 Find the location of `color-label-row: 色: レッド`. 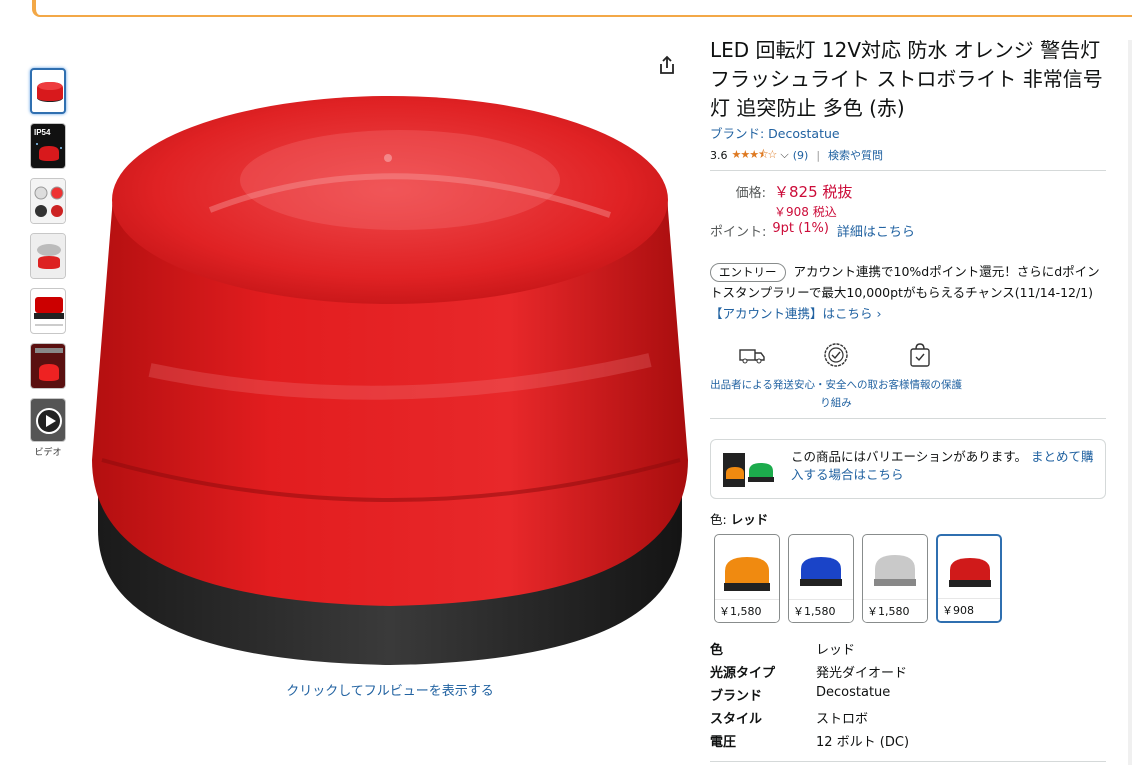

color-label-row: 色: レッド is located at coordinates (908, 518).